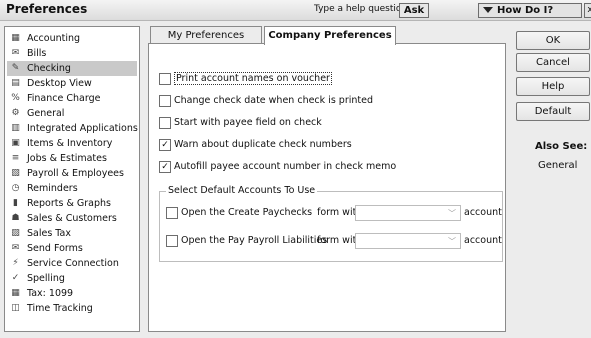 The image size is (591, 338). What do you see at coordinates (15, 98) in the screenshot?
I see `finance-charge-icon: %` at bounding box center [15, 98].